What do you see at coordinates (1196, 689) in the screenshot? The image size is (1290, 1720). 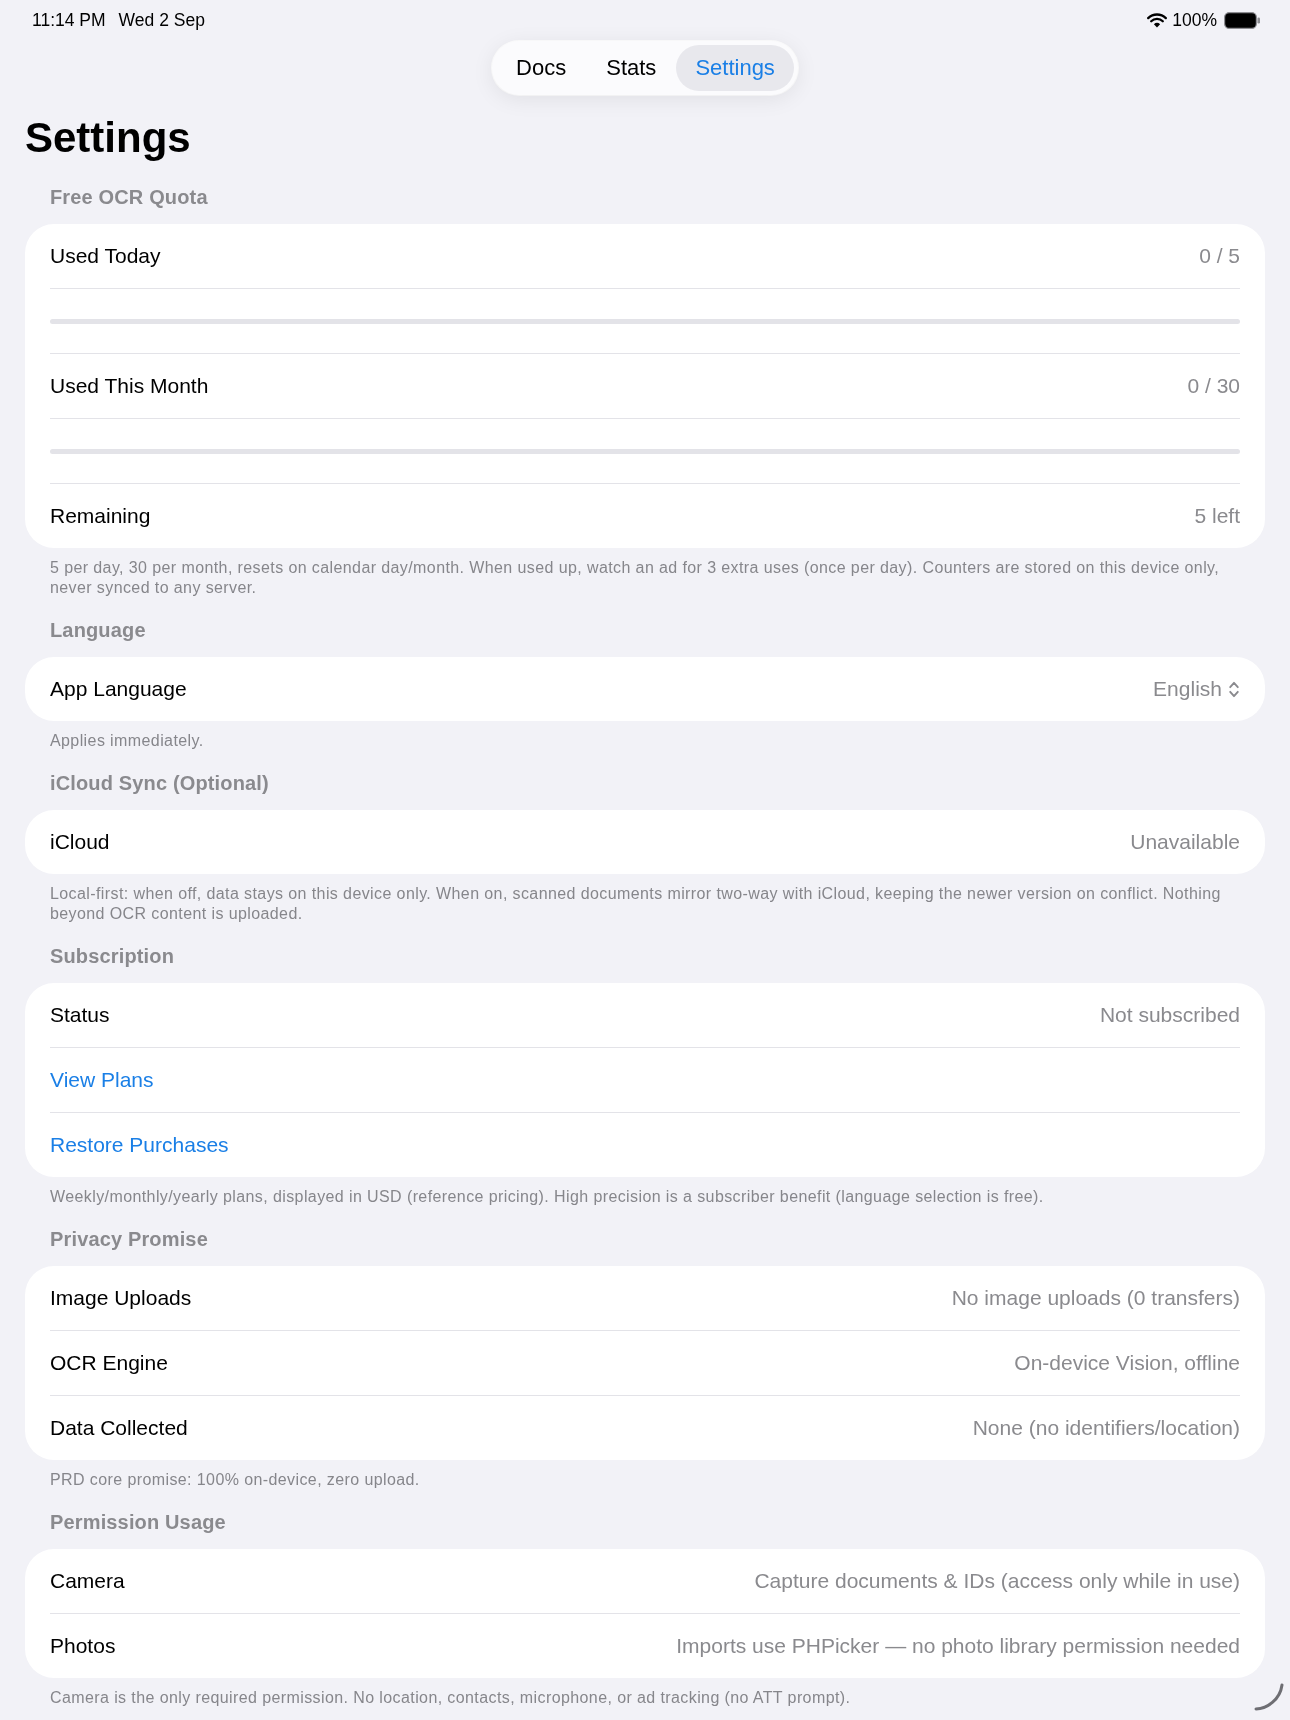 I see `language-picker: English` at bounding box center [1196, 689].